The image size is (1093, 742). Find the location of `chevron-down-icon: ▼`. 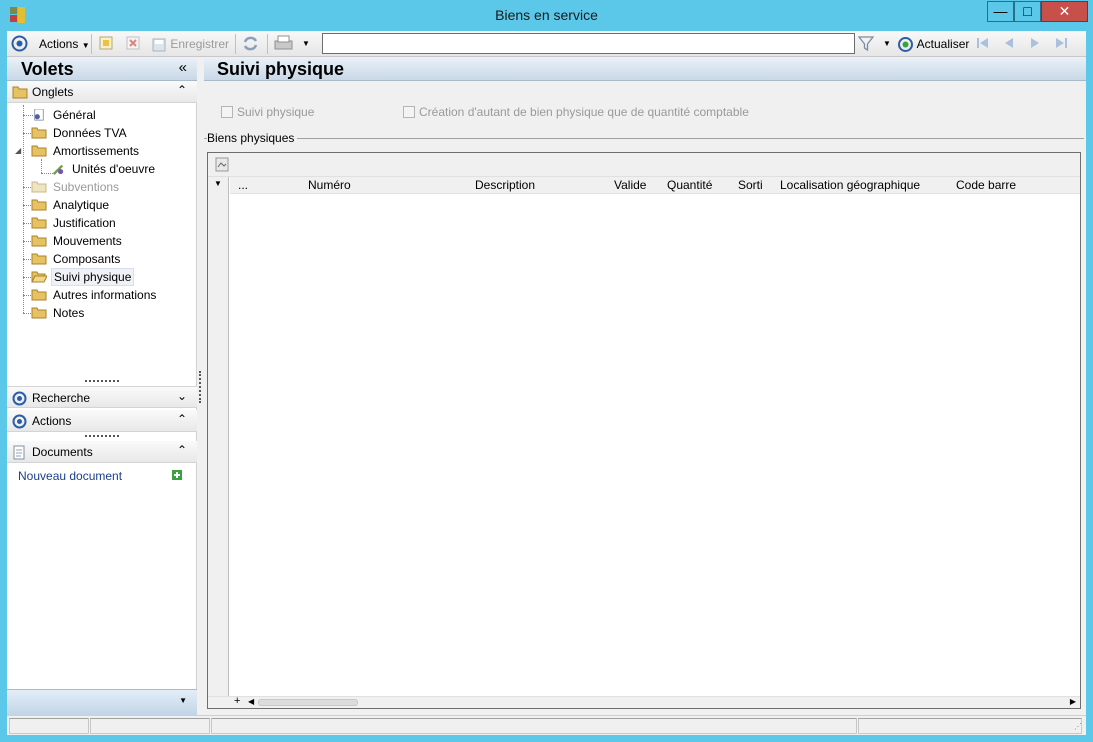

chevron-down-icon: ▼ is located at coordinates (183, 700).